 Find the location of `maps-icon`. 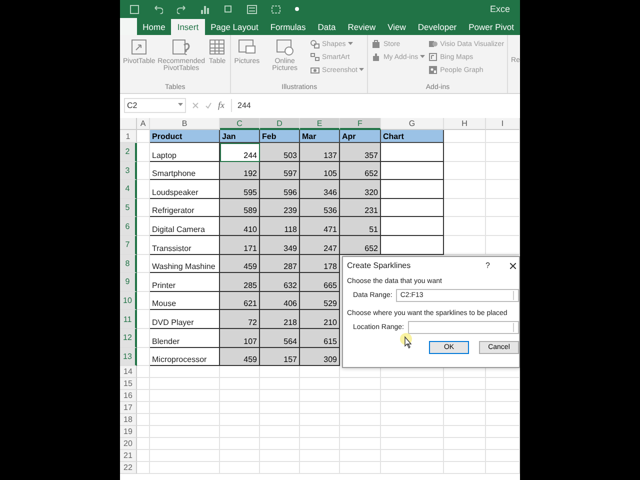

maps-icon is located at coordinates (433, 57).